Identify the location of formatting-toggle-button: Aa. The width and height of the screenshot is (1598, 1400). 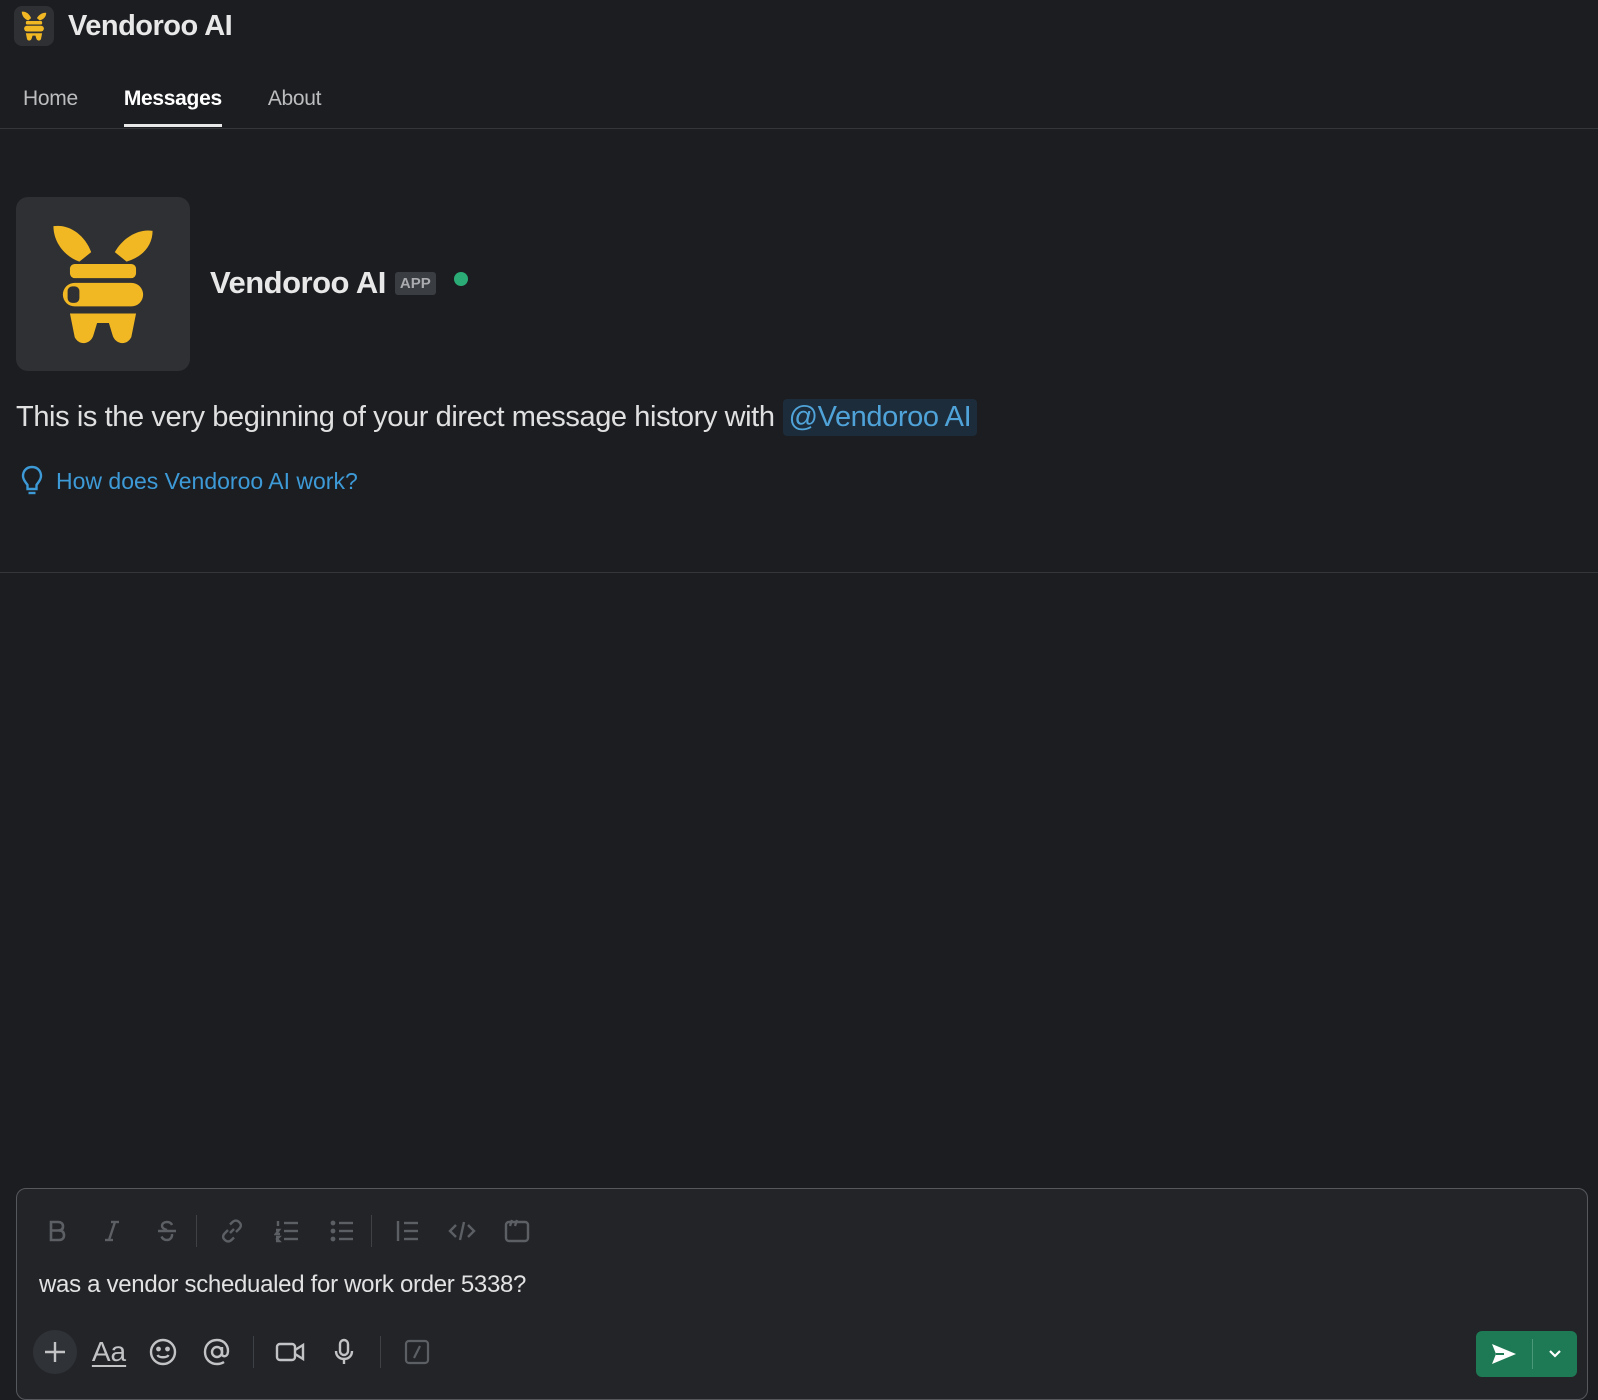
(109, 1352).